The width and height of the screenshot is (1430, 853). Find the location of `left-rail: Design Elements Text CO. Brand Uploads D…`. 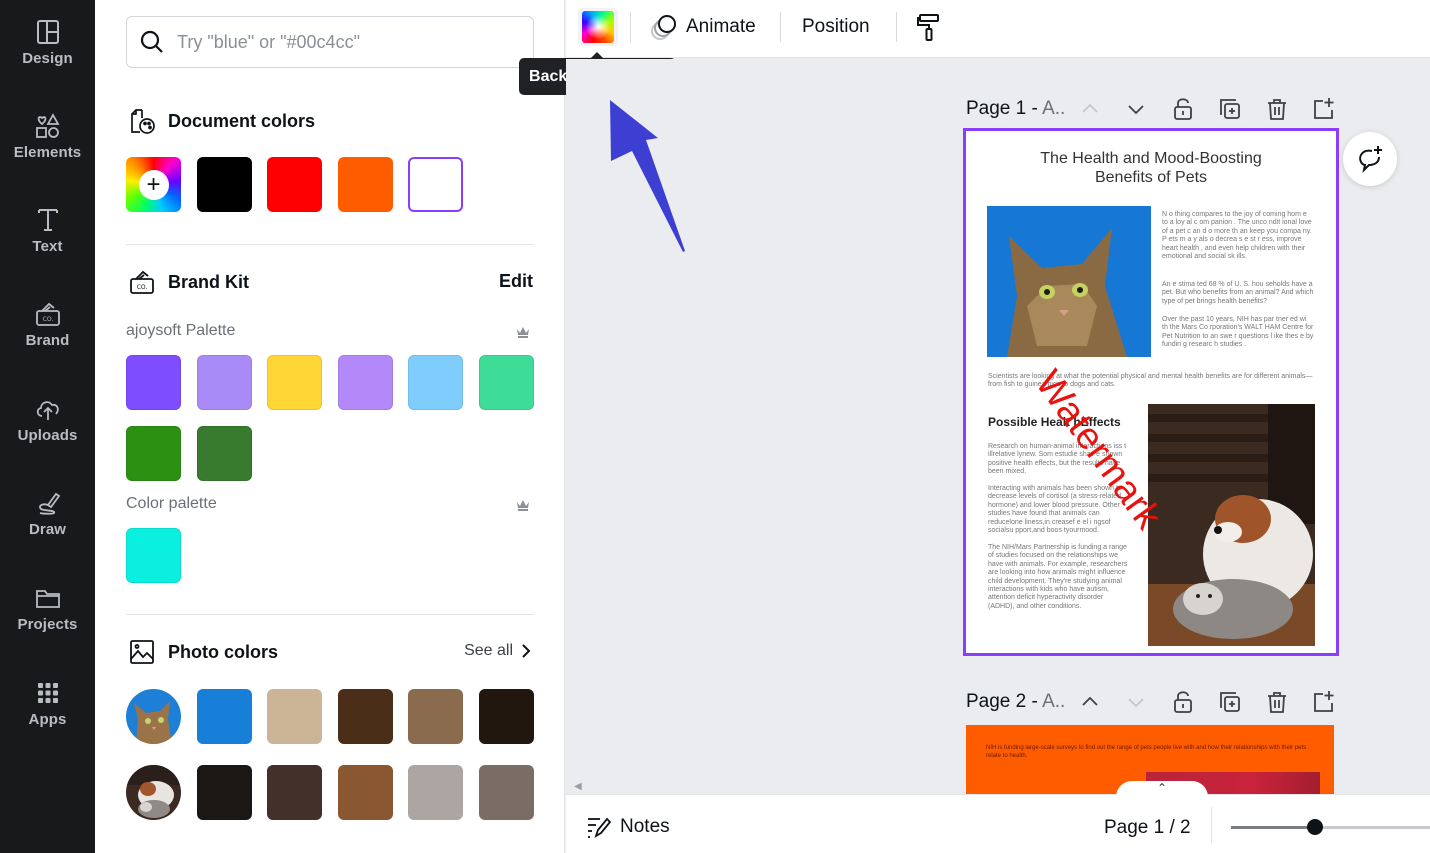

left-rail: Design Elements Text CO. Brand Uploads D… is located at coordinates (47, 426).